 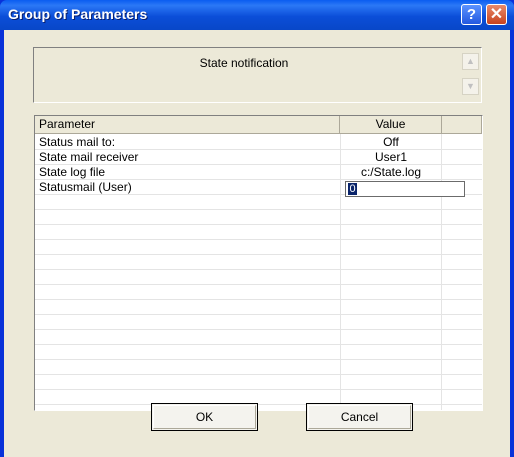 What do you see at coordinates (187, 125) in the screenshot?
I see `column-header-parameter: Parameter` at bounding box center [187, 125].